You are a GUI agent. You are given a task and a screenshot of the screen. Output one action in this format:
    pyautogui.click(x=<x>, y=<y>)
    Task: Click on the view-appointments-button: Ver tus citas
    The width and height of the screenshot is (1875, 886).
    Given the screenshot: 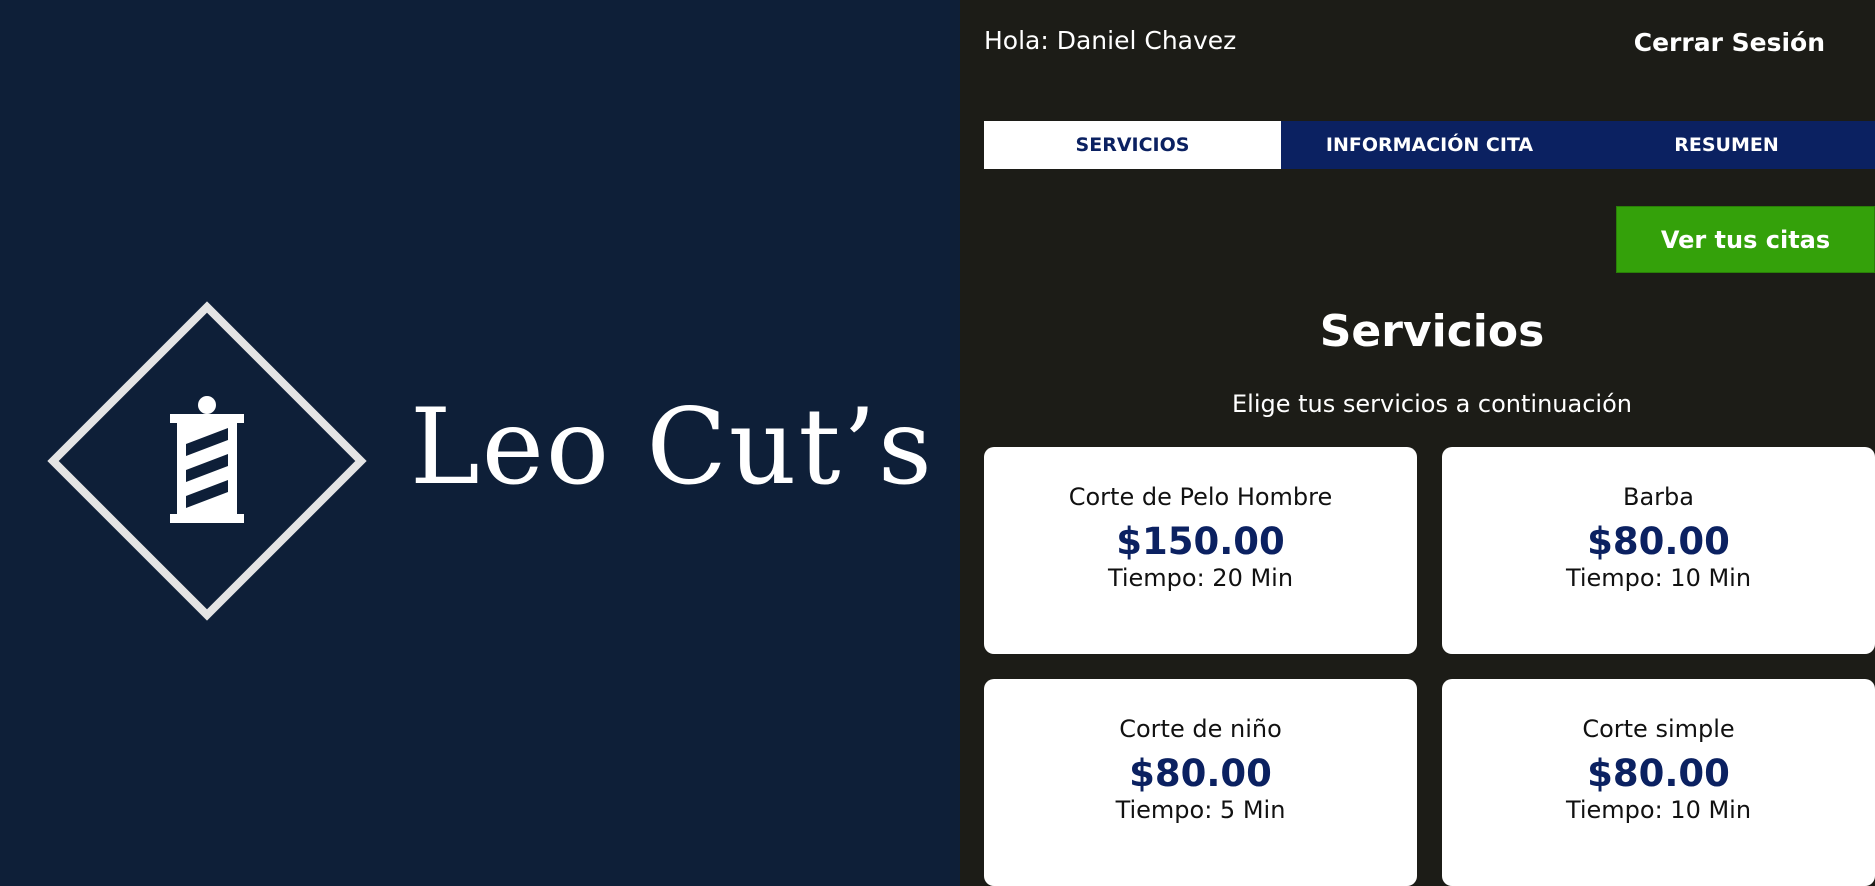 What is the action you would take?
    pyautogui.click(x=1745, y=239)
    